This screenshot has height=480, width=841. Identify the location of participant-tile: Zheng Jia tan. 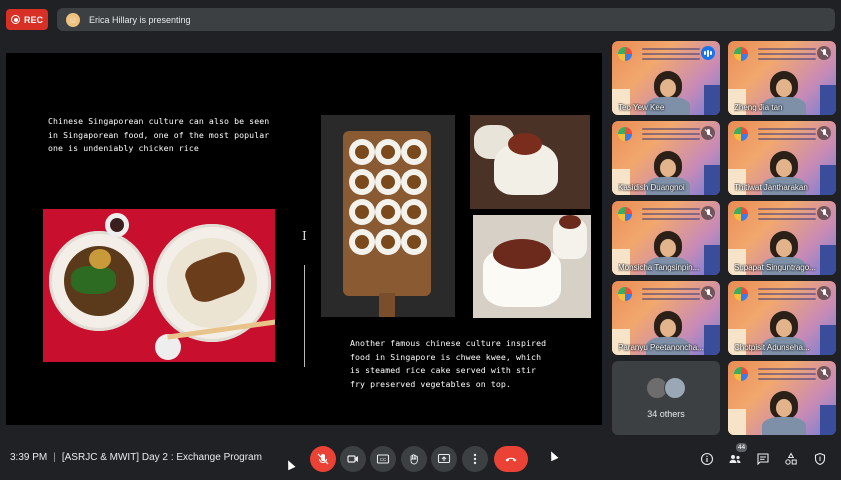
(782, 78).